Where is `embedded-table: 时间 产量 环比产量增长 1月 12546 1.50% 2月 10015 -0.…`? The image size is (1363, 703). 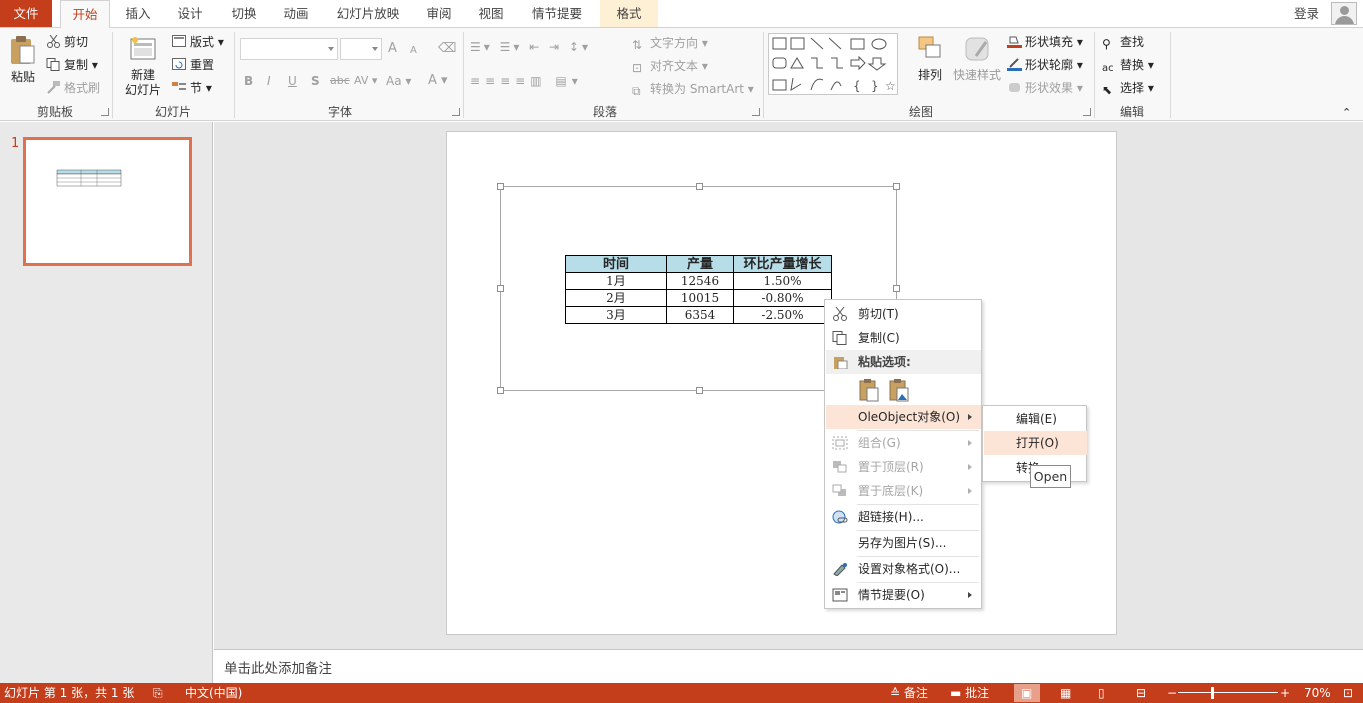 embedded-table: 时间 产量 环比产量增长 1月 12546 1.50% 2月 10015 -0.… is located at coordinates (698, 289).